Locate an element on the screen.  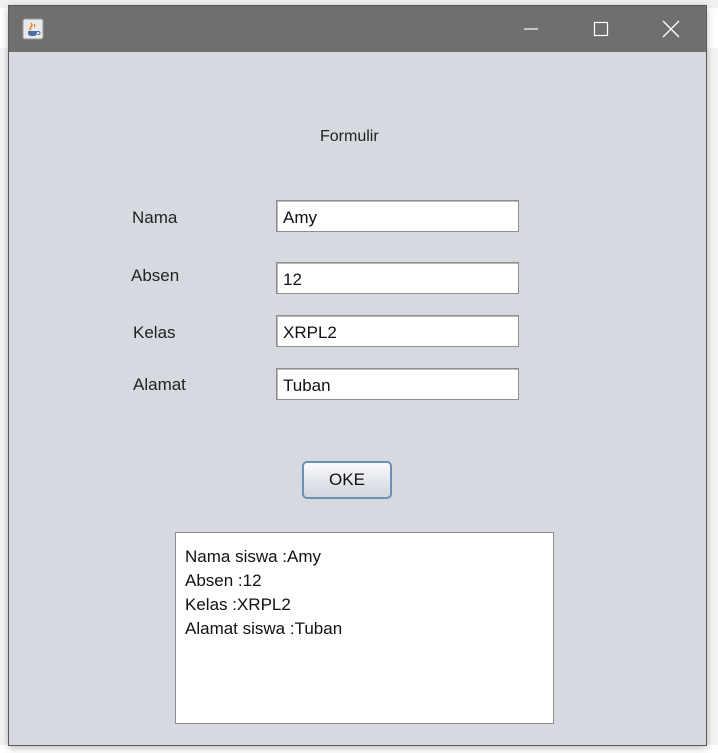
minimize-icon is located at coordinates (531, 29).